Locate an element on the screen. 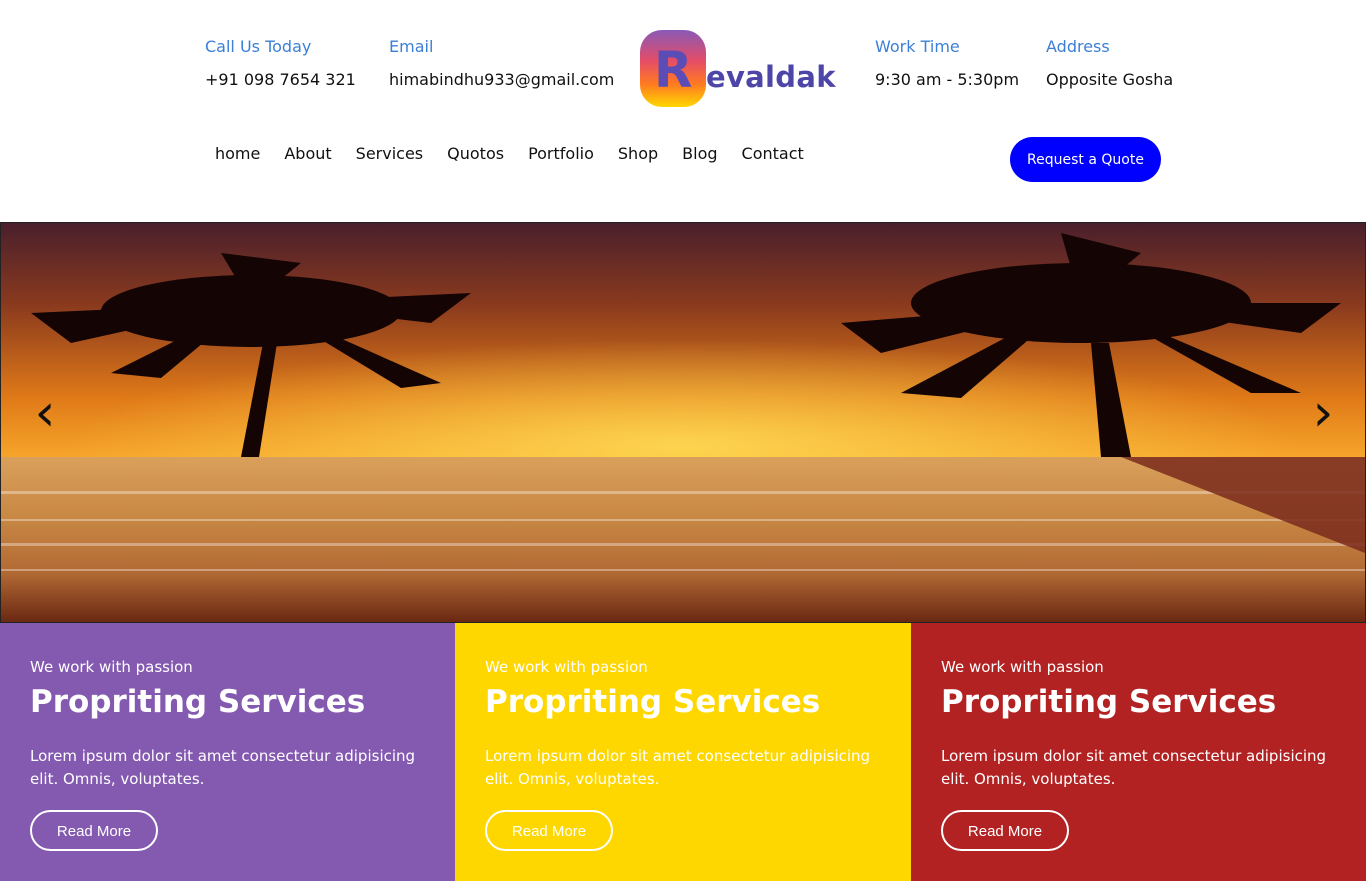  work-time: Work Time 9:30 am - 5:30pm is located at coordinates (947, 63).